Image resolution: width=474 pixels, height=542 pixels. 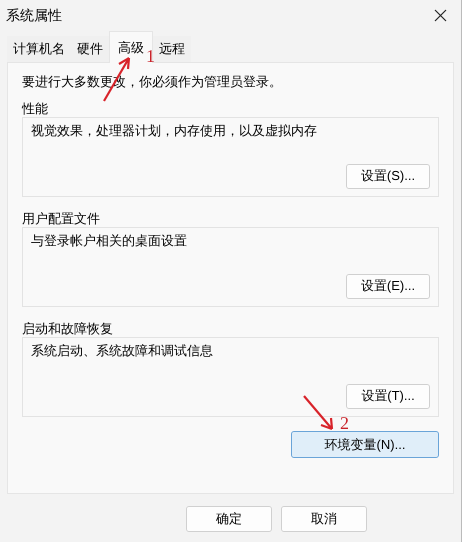 What do you see at coordinates (109, 241) in the screenshot?
I see `group-description: 与登录帐户相关的桌面设置` at bounding box center [109, 241].